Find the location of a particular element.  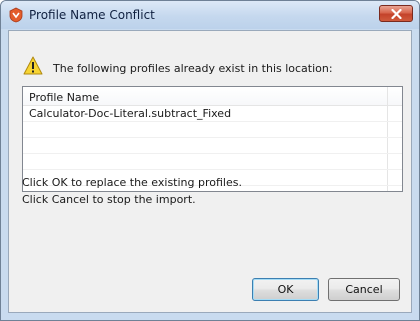

close-button is located at coordinates (396, 13).